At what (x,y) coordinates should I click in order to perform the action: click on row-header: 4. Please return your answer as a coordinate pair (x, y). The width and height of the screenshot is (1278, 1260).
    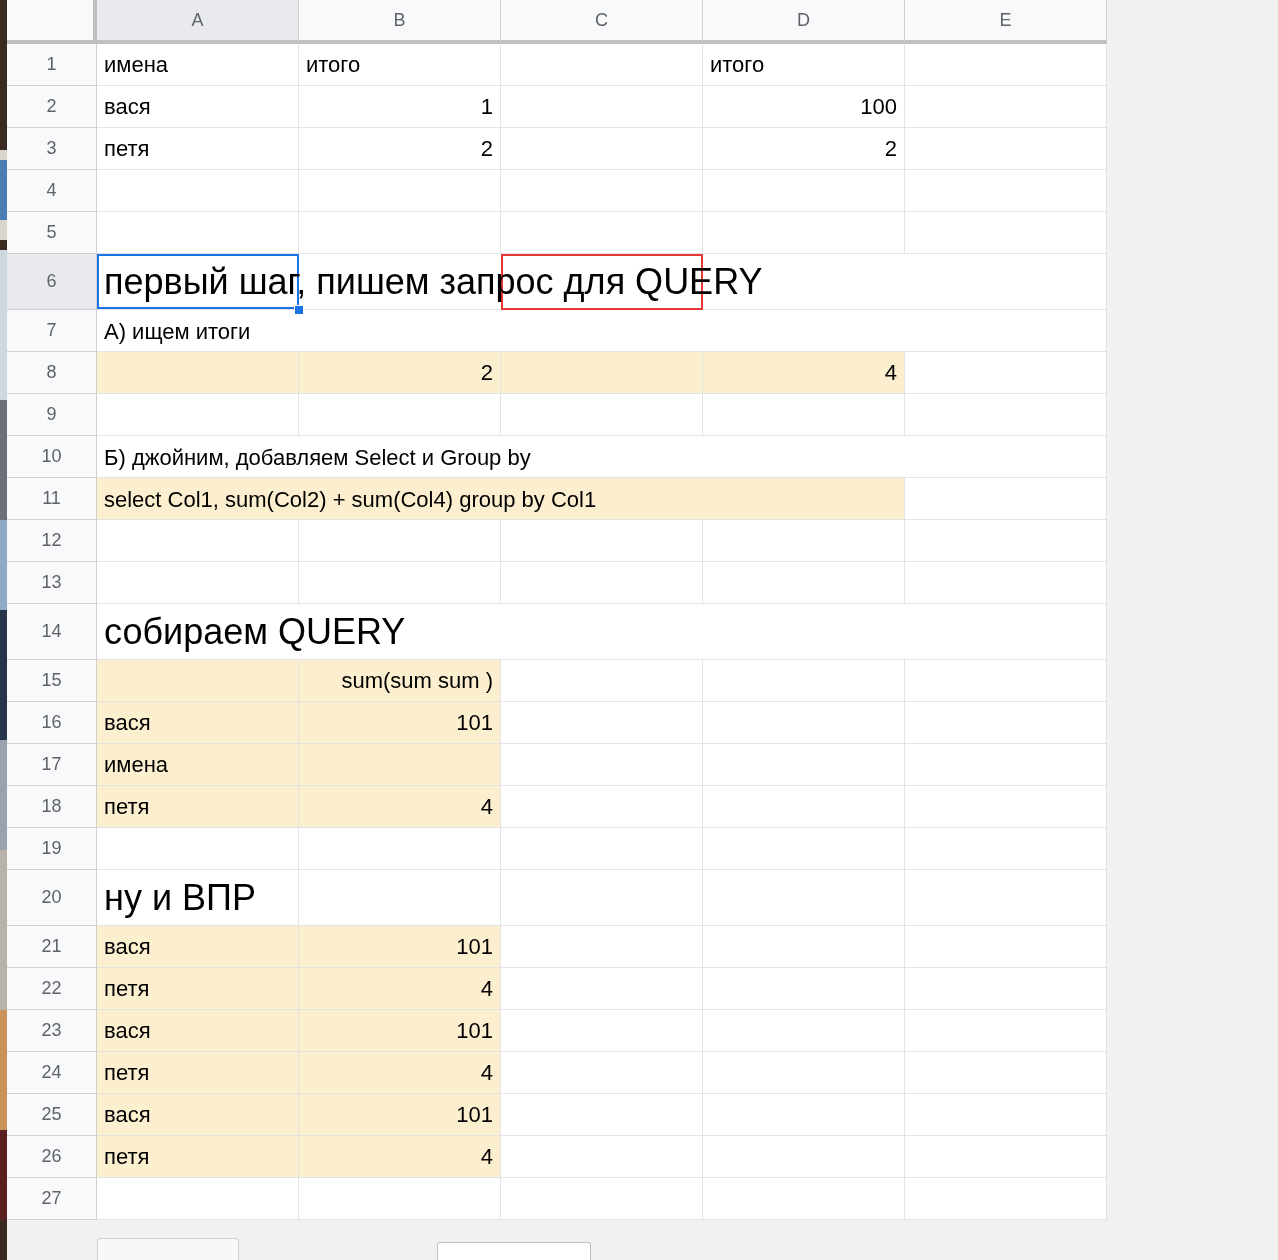
    Looking at the image, I should click on (52, 191).